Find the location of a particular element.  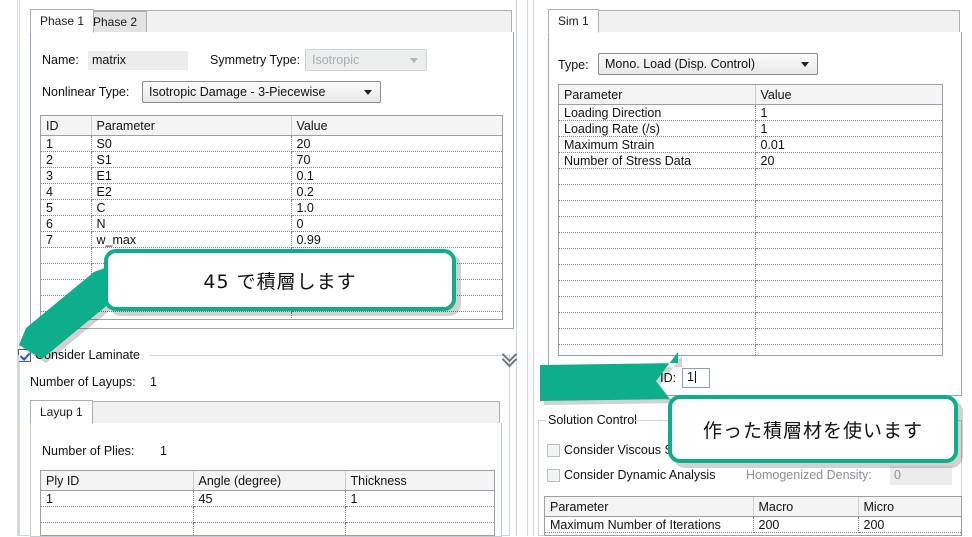

callout-use-laminate: 作った積層材を使います is located at coordinates (813, 429).